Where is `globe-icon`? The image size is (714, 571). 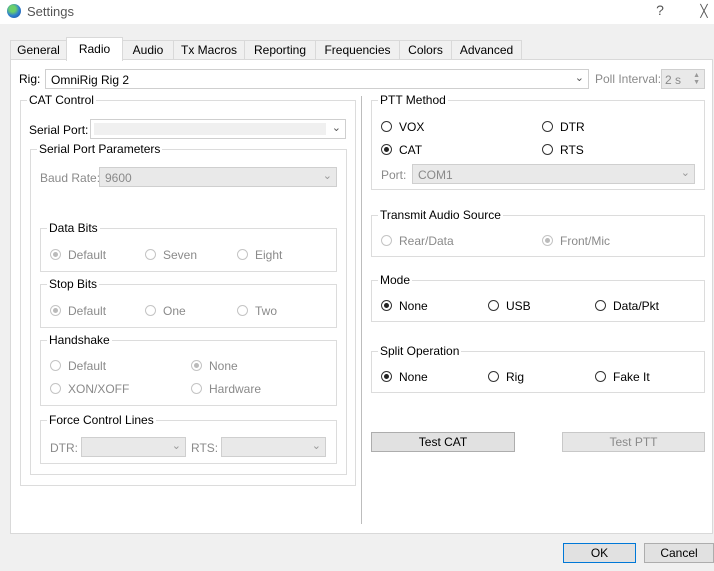
globe-icon is located at coordinates (14, 11).